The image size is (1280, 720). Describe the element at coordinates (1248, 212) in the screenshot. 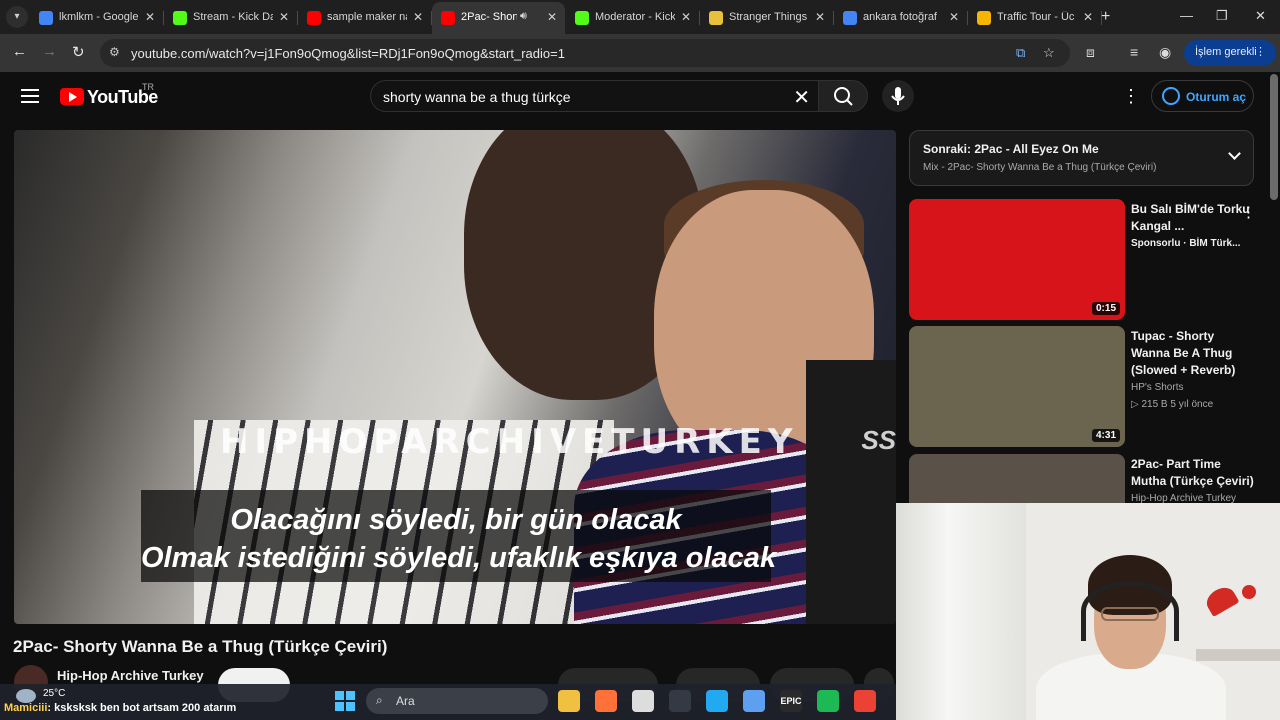

I see `more-options-icon: ⋮` at that location.